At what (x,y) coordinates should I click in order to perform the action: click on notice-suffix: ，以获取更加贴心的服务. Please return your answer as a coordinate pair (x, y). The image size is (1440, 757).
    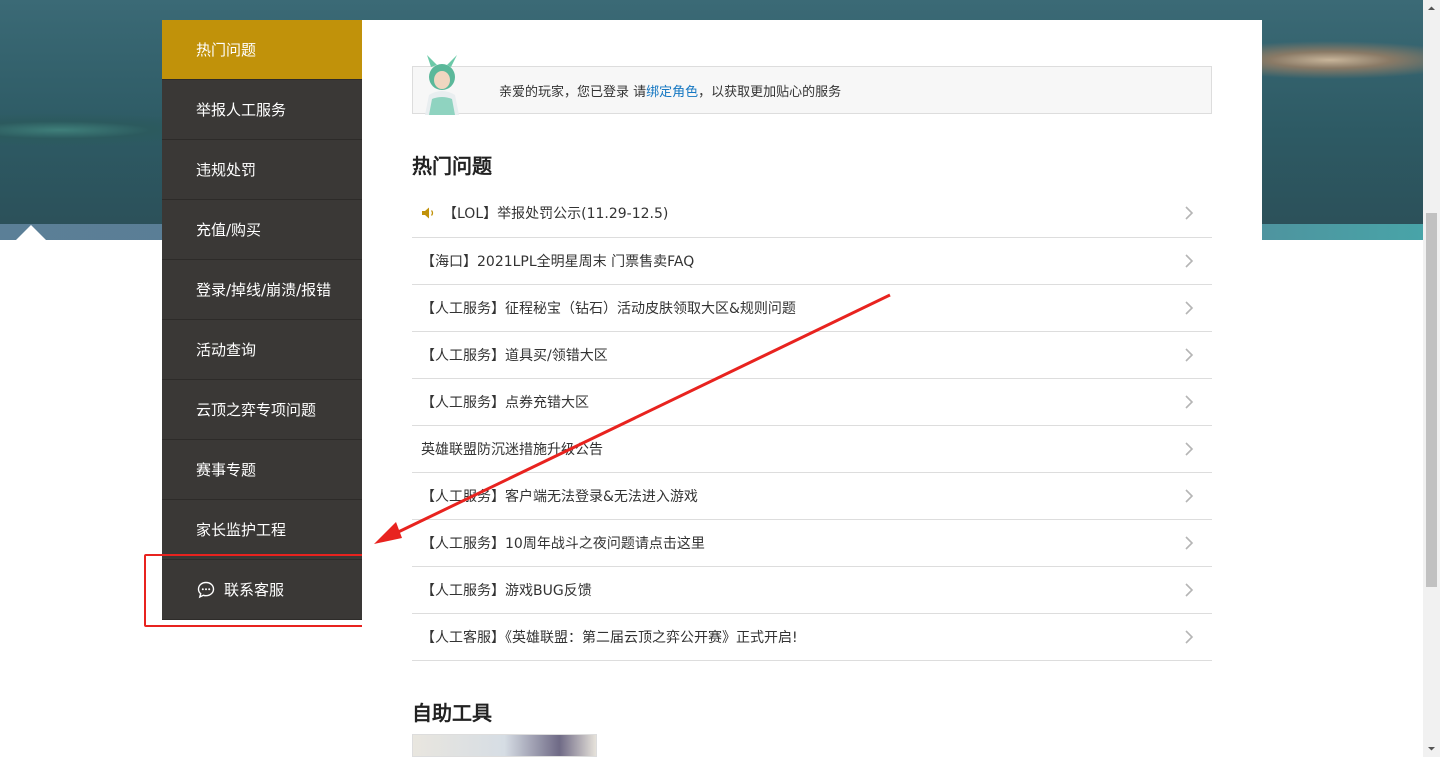
    Looking at the image, I should click on (770, 92).